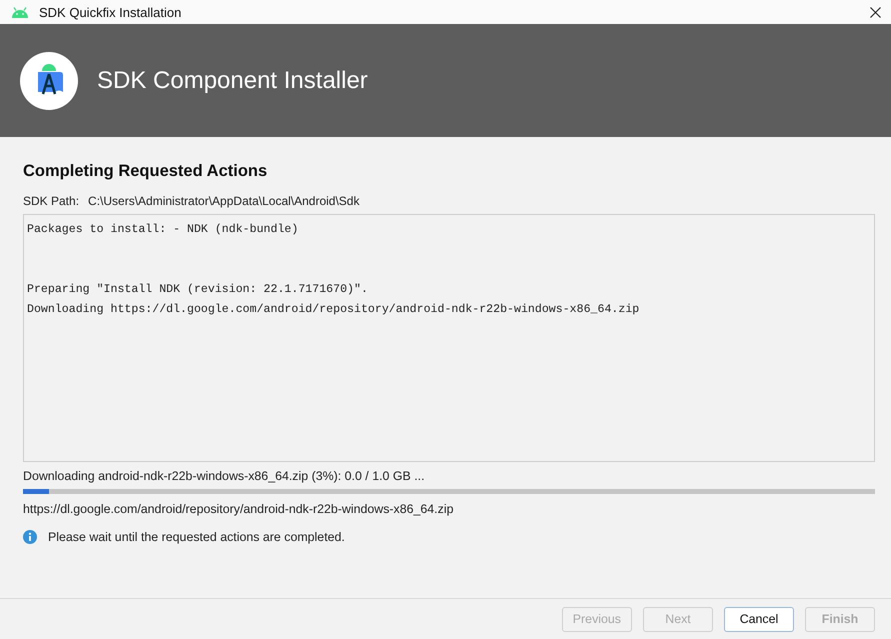 The height and width of the screenshot is (639, 891). I want to click on download-url: https://dl.google.com/android/repository/android-ndk-r22b-windows-x86_64.zip, so click(238, 509).